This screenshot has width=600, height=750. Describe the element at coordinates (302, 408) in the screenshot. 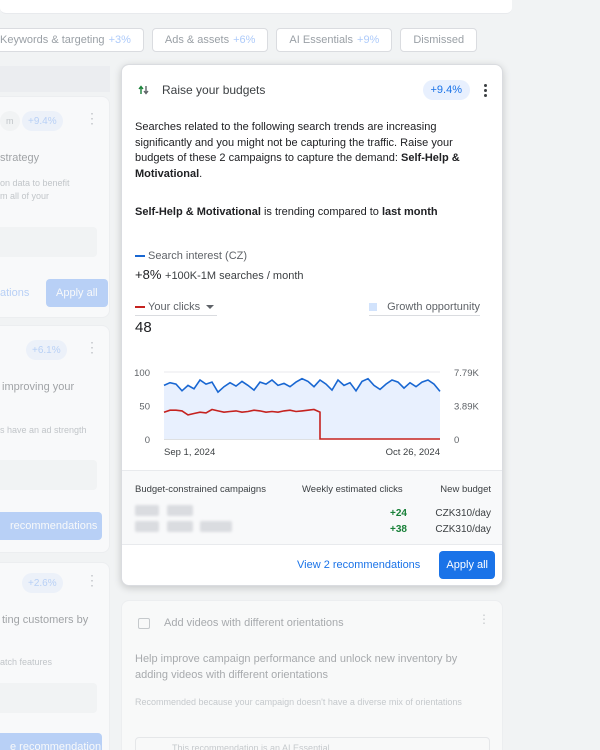

I see `growth-opportunity-area` at that location.